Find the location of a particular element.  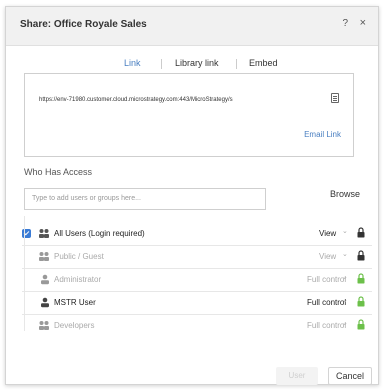

access-row-mstr-user: MSTR User Full control ⌄ is located at coordinates (197, 304).